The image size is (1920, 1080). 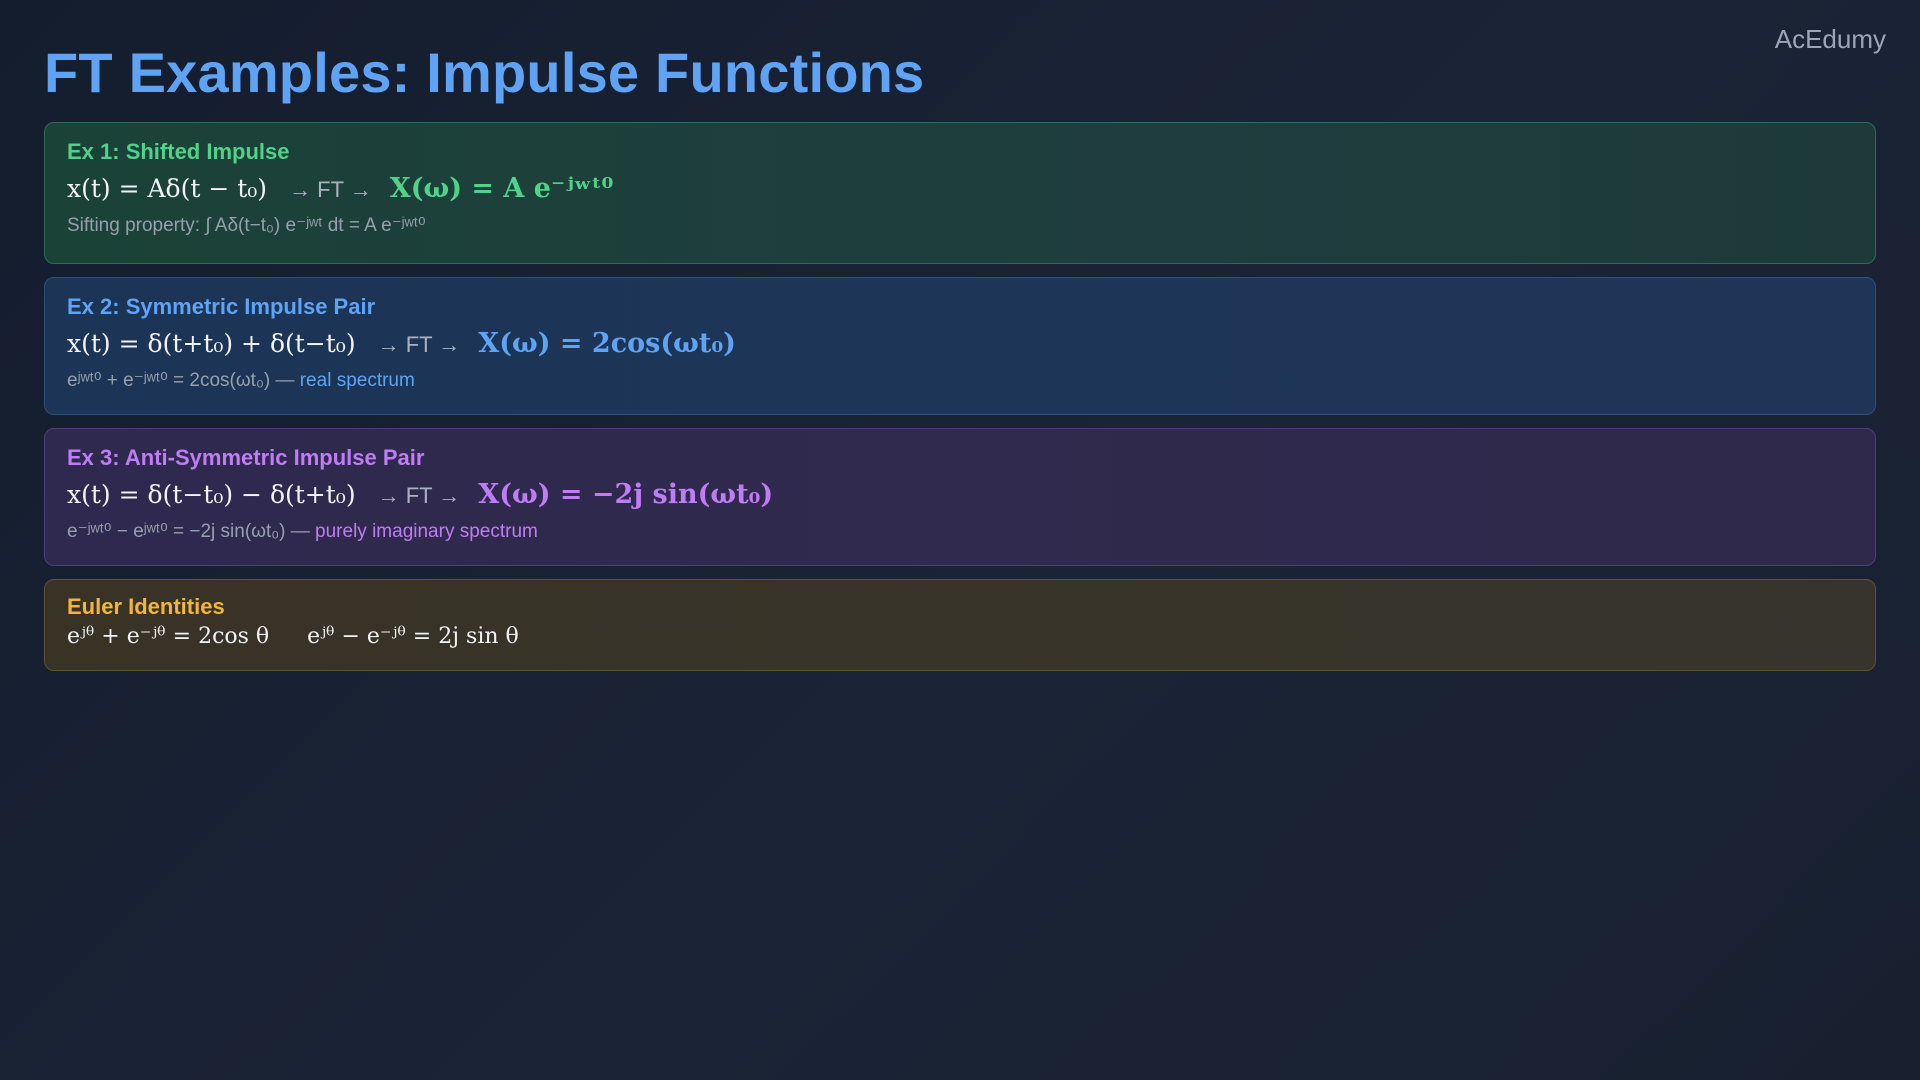 I want to click on example-3-note-highlight: purely imaginary spectrum, so click(x=426, y=531).